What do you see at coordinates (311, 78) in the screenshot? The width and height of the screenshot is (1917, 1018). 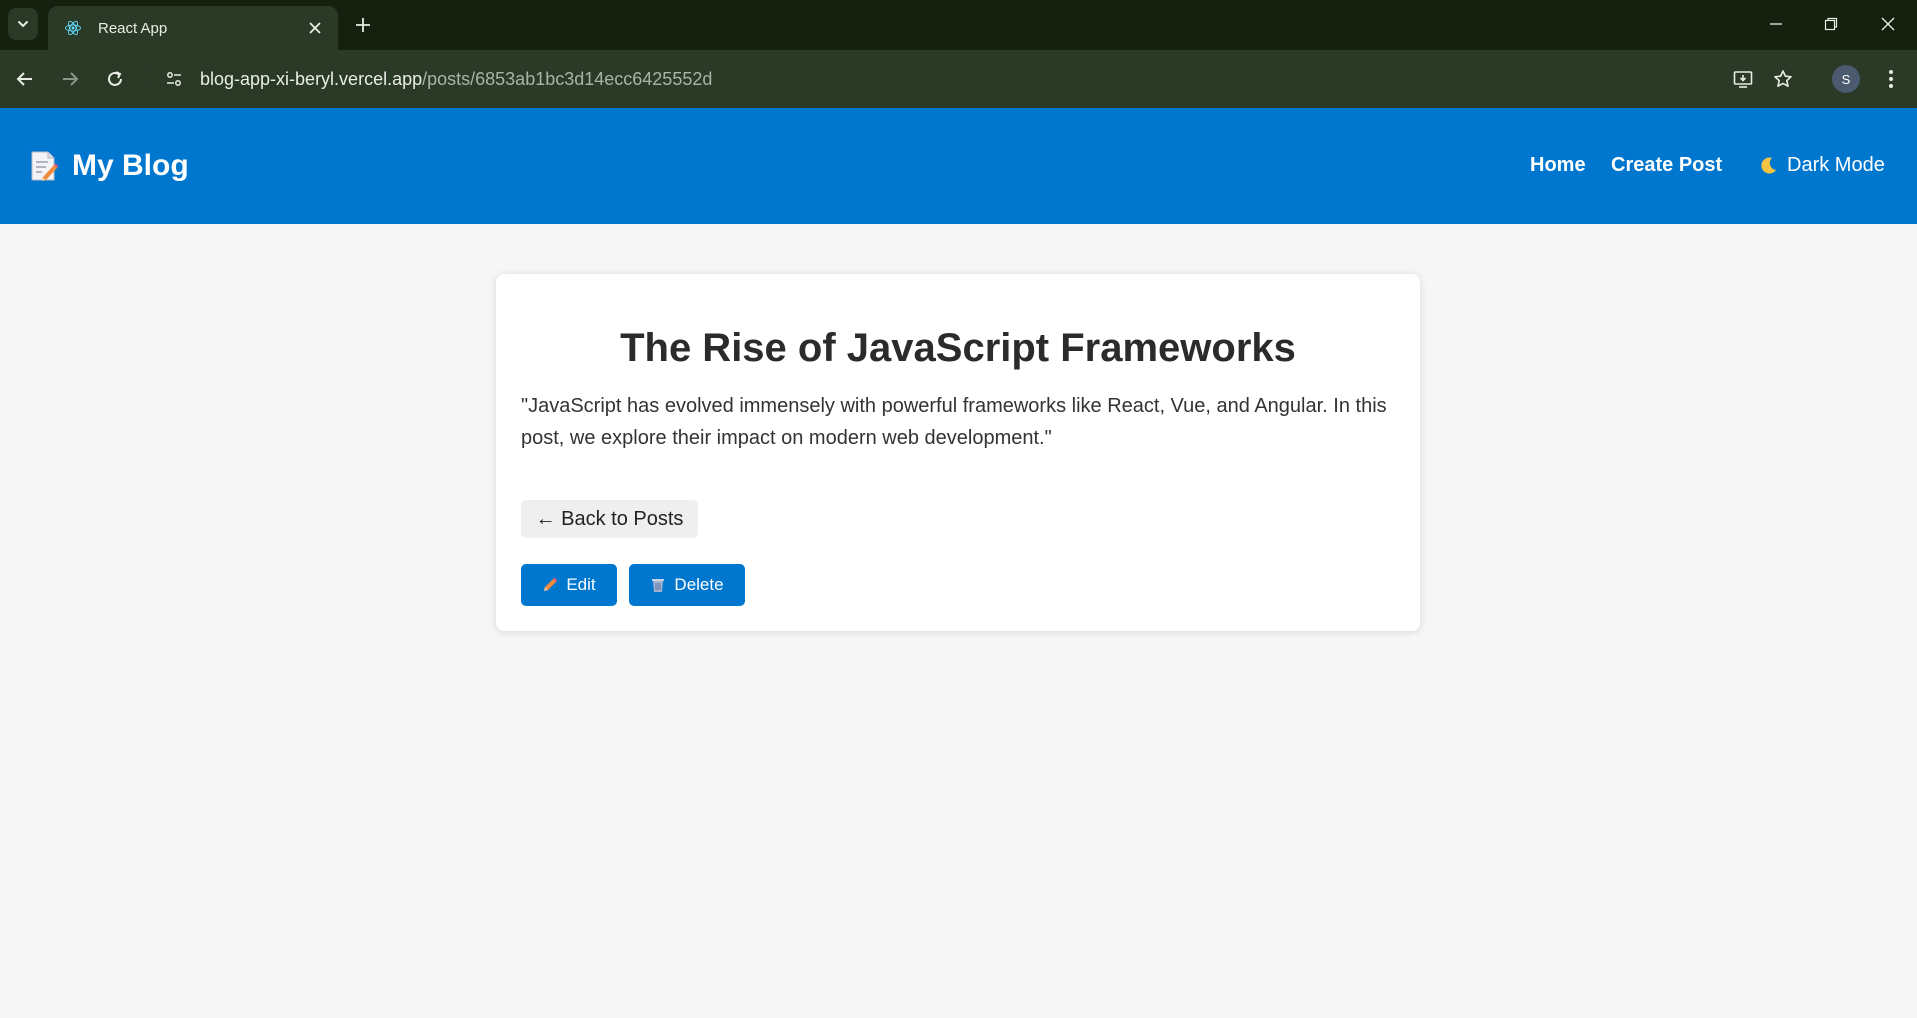 I see `url-host: blog-app-xi-beryl.vercel.app` at bounding box center [311, 78].